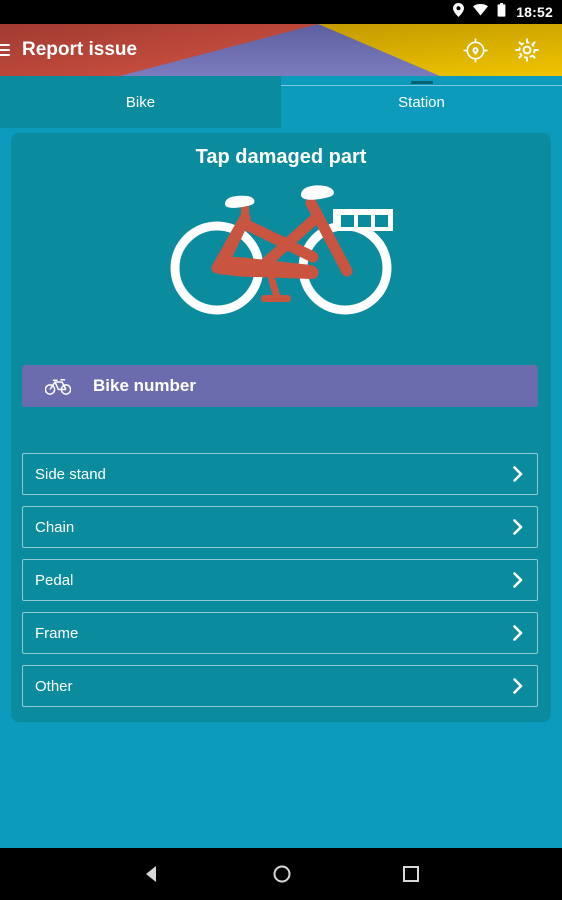  Describe the element at coordinates (459, 12) in the screenshot. I see `location-pin-icon` at that location.